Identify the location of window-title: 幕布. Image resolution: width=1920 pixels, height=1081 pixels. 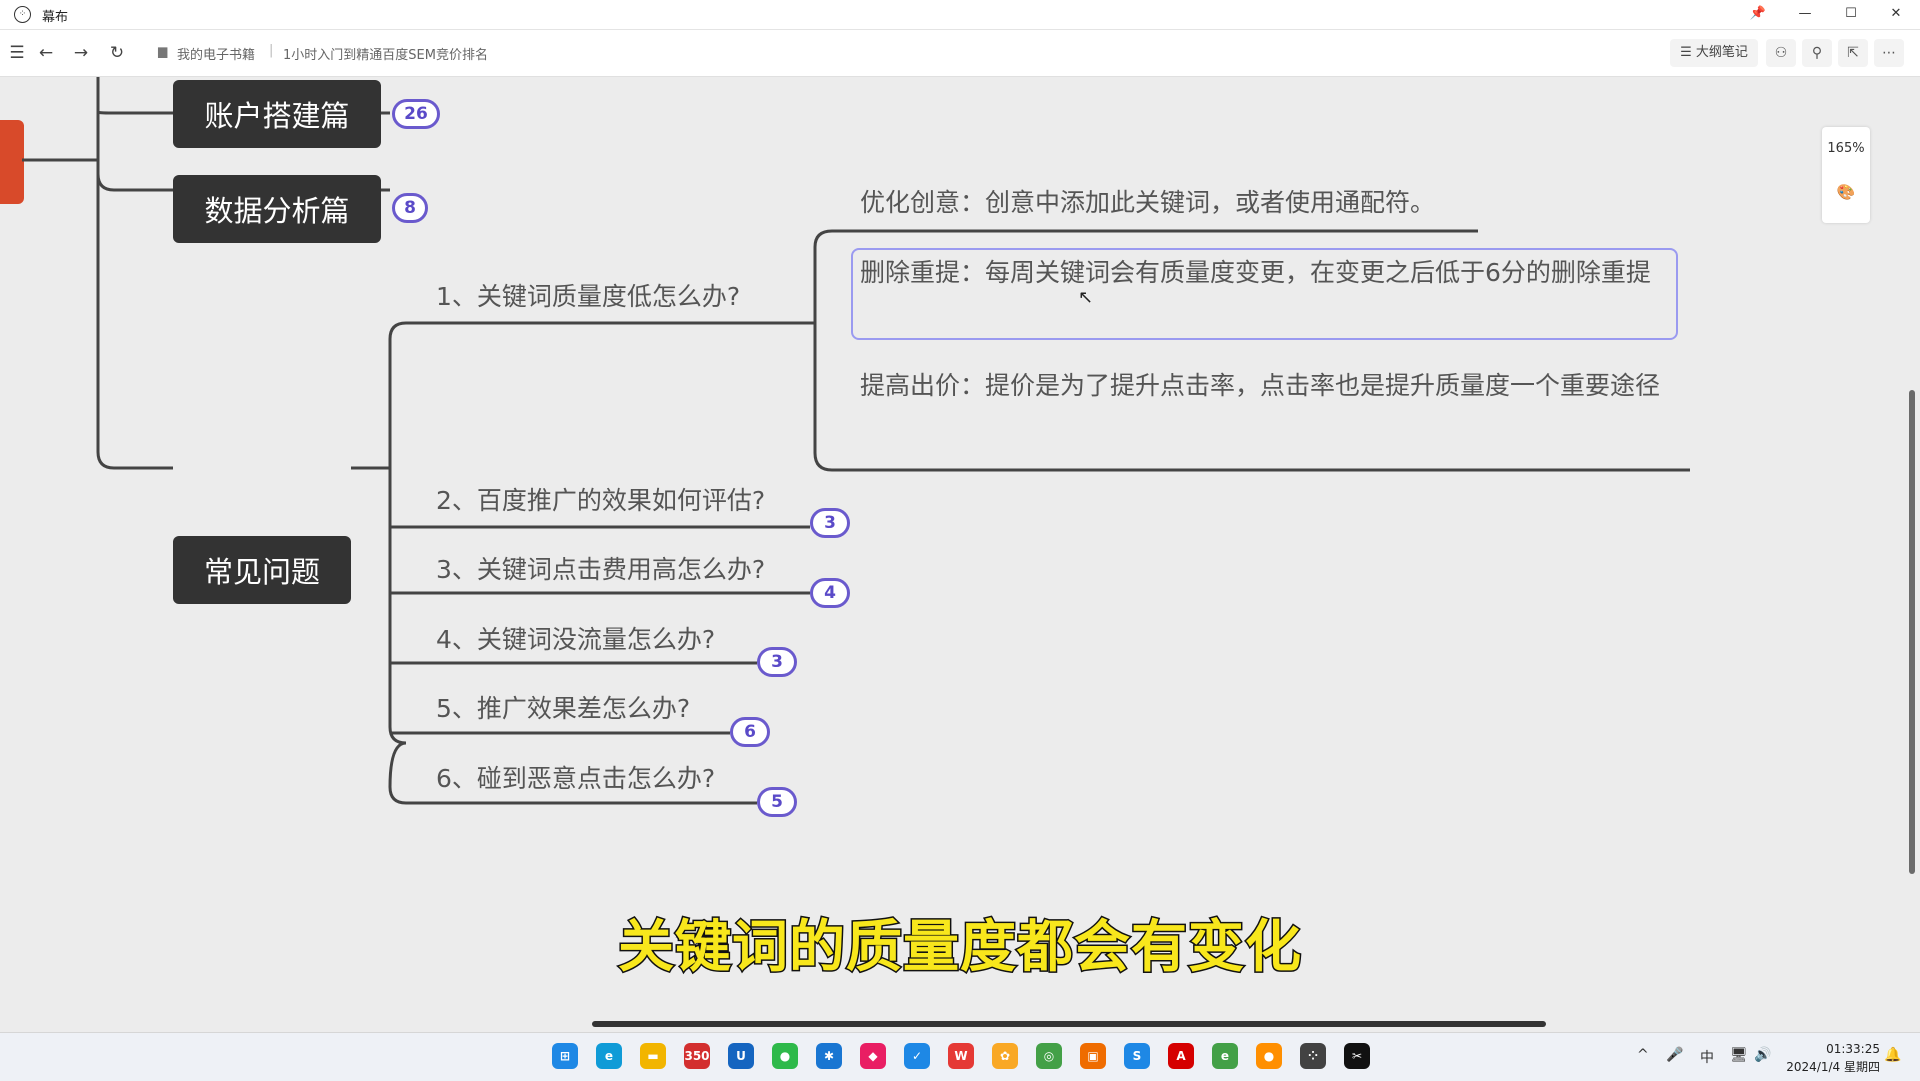
(55, 17).